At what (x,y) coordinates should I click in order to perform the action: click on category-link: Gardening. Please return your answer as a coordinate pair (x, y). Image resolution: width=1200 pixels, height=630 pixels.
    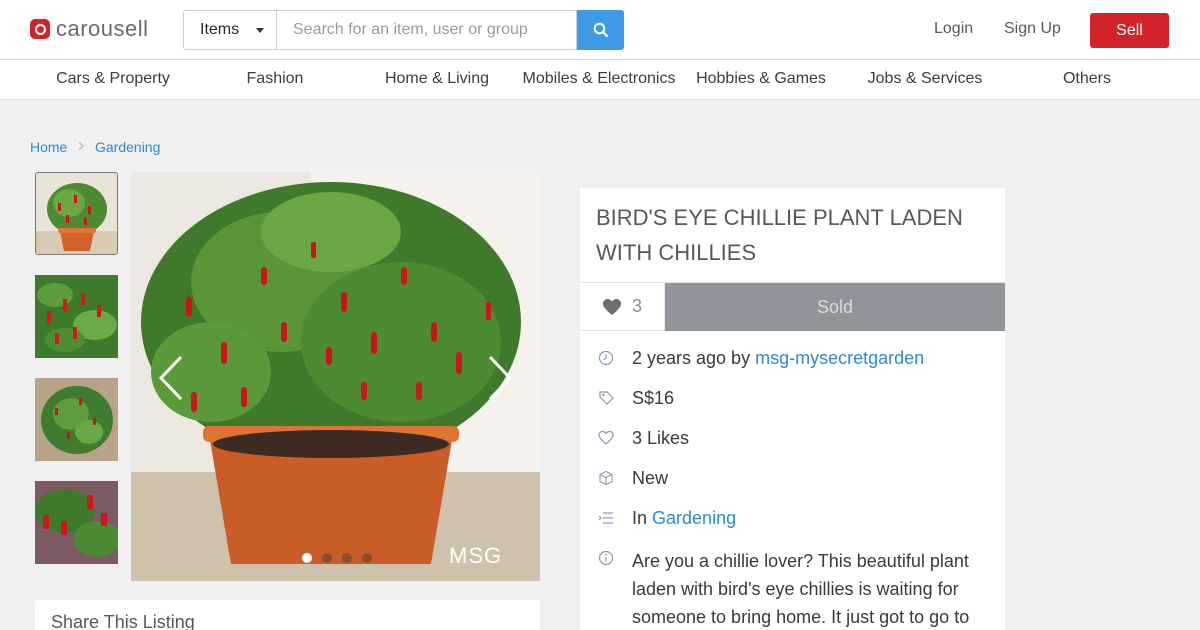
    Looking at the image, I should click on (694, 518).